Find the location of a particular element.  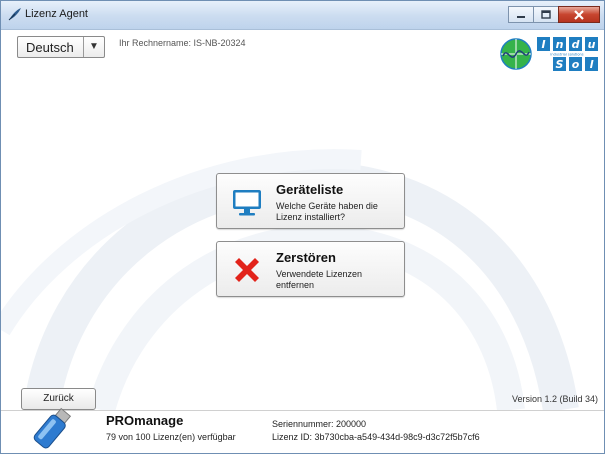

version-label: Version 1.2 (Build 34) is located at coordinates (554, 399).